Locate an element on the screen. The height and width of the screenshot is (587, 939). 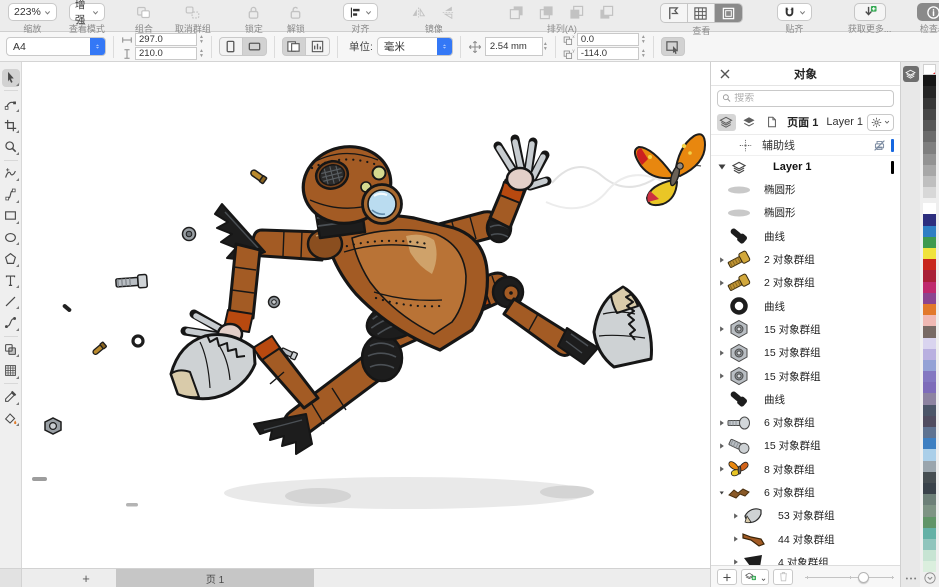
palette-expand-icon is located at coordinates (929, 578).